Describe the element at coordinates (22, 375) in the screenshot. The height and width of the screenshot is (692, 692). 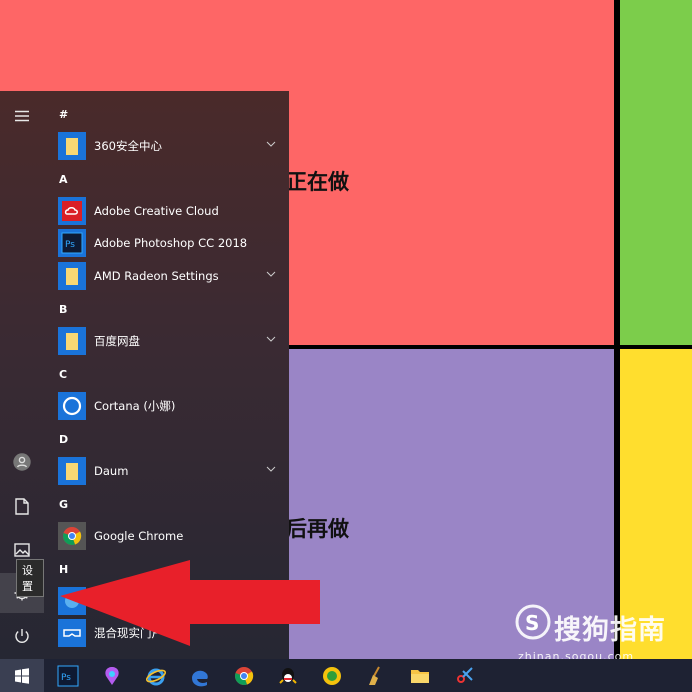
I see `start-menu-rail: 设置` at that location.